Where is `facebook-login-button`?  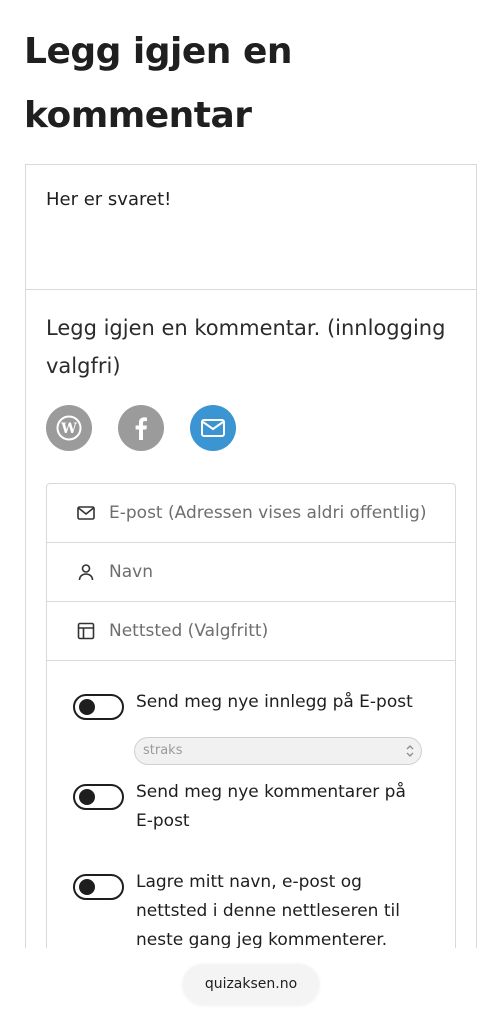
facebook-login-button is located at coordinates (141, 428).